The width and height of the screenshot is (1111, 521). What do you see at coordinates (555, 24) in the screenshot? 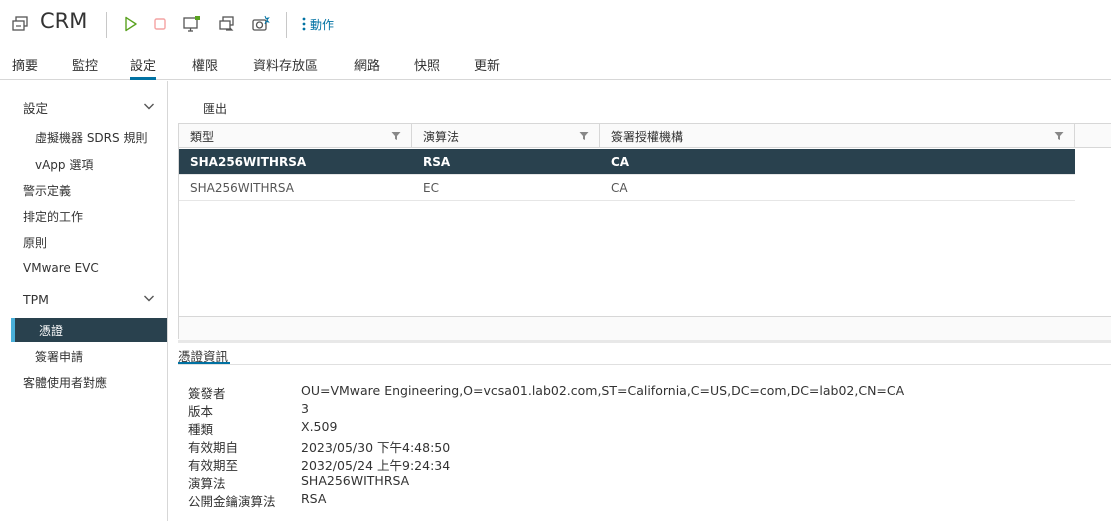
I see `object-header: CRM 動作` at bounding box center [555, 24].